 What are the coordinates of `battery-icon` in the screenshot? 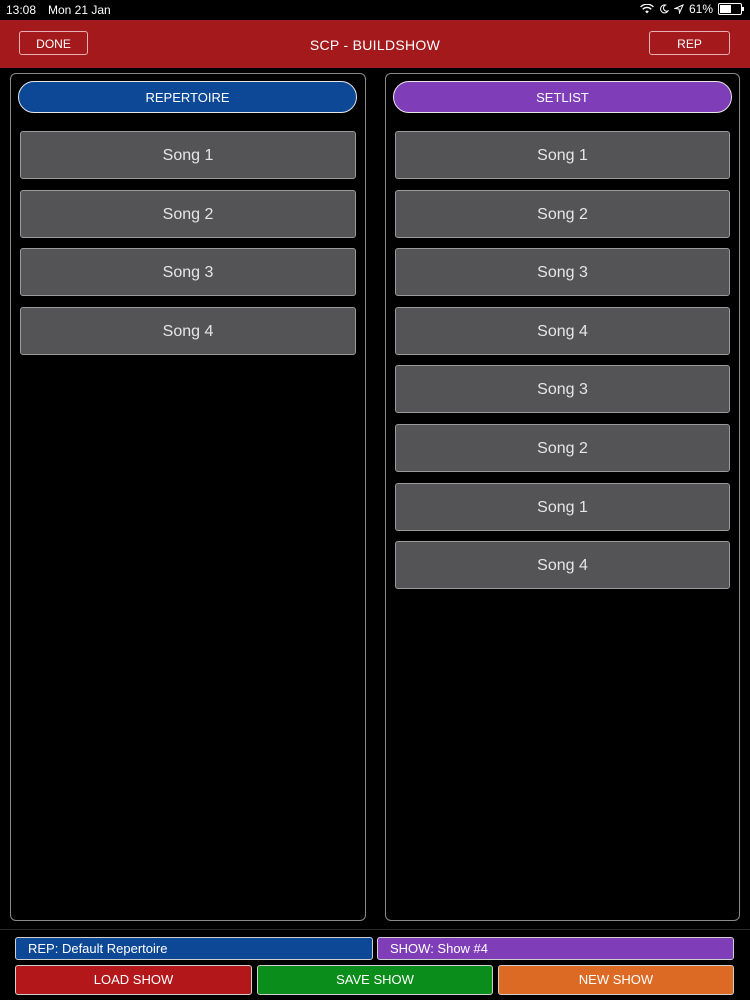 It's located at (731, 9).